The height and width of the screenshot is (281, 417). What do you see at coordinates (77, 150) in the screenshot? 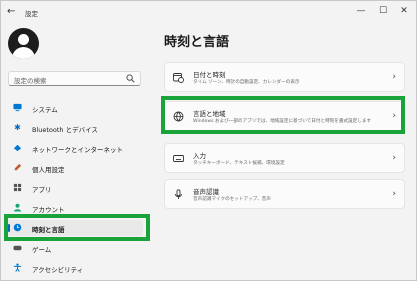
I see `sidebar-item-label: ネットワークとインターネット` at bounding box center [77, 150].